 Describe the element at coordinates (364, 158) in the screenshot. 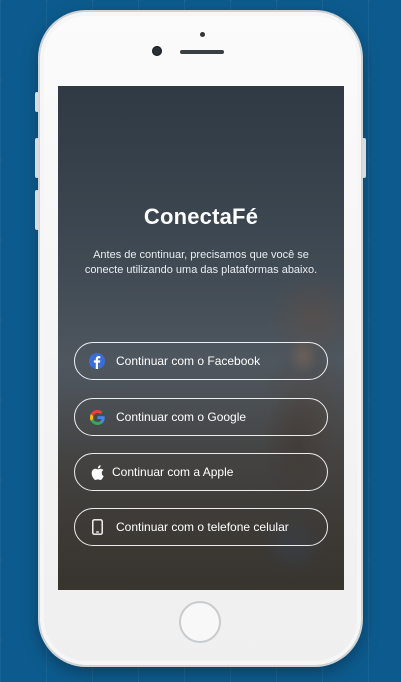

I see `power-button` at that location.